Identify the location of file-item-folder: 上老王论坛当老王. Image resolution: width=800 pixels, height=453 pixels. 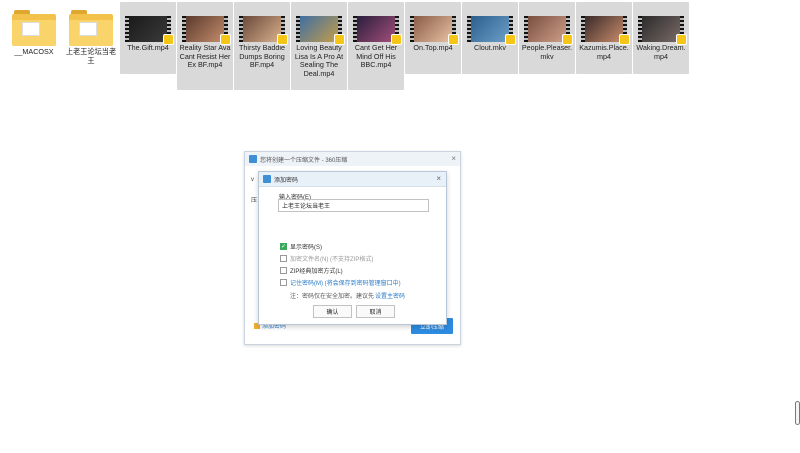
(91, 38).